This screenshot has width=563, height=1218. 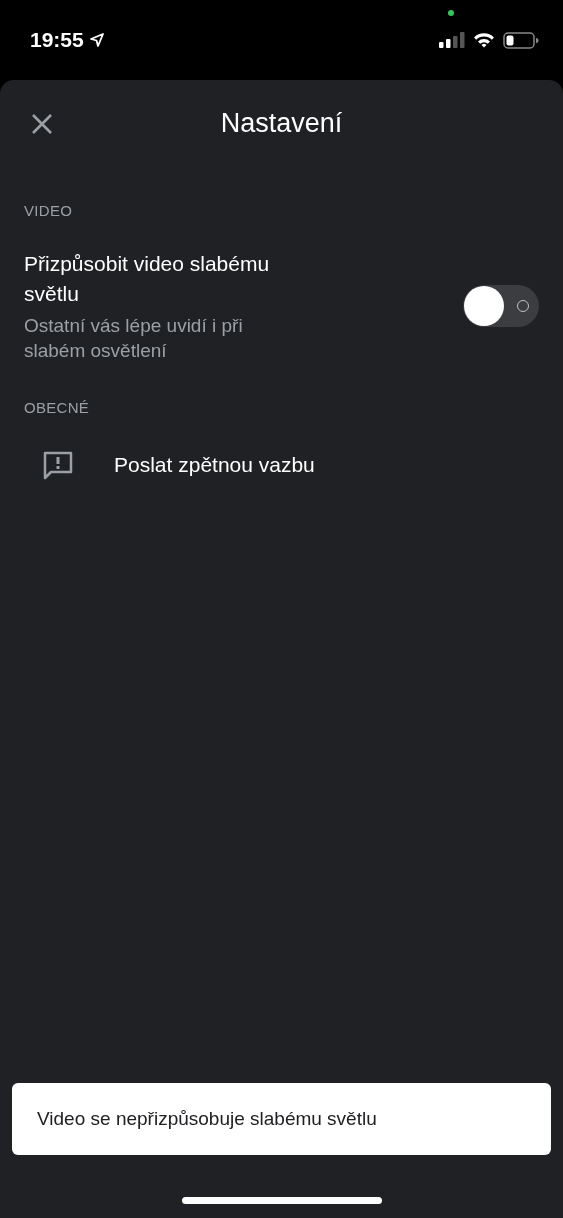 What do you see at coordinates (451, 13) in the screenshot?
I see `camera-indicator-icon` at bounding box center [451, 13].